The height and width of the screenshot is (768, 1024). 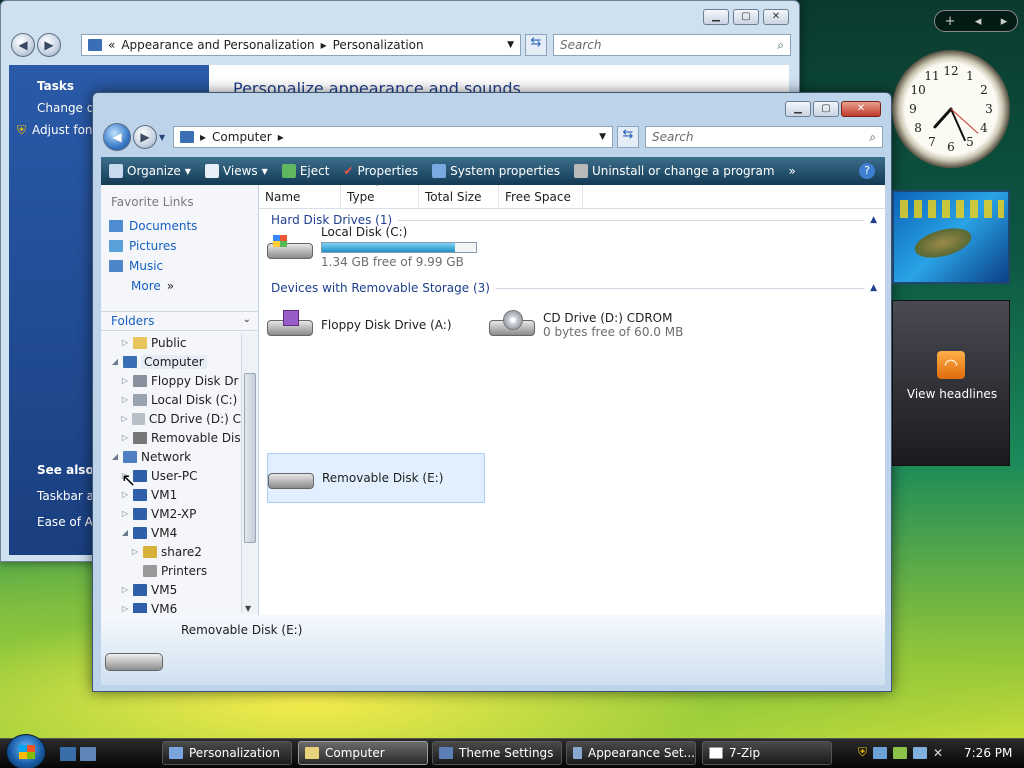 I want to click on tree-item: ▷ Local Disk (C:), so click(x=171, y=399).